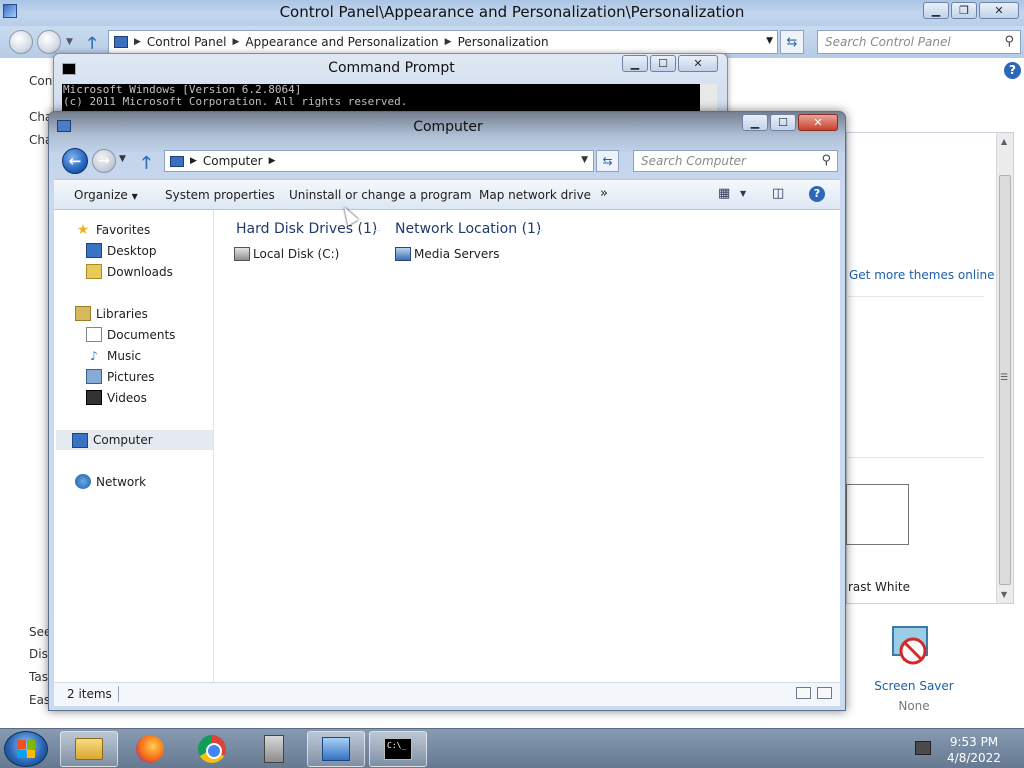 Image resolution: width=1024 pixels, height=768 pixels. I want to click on clock: 9:53 PM 4/8/2022, so click(974, 750).